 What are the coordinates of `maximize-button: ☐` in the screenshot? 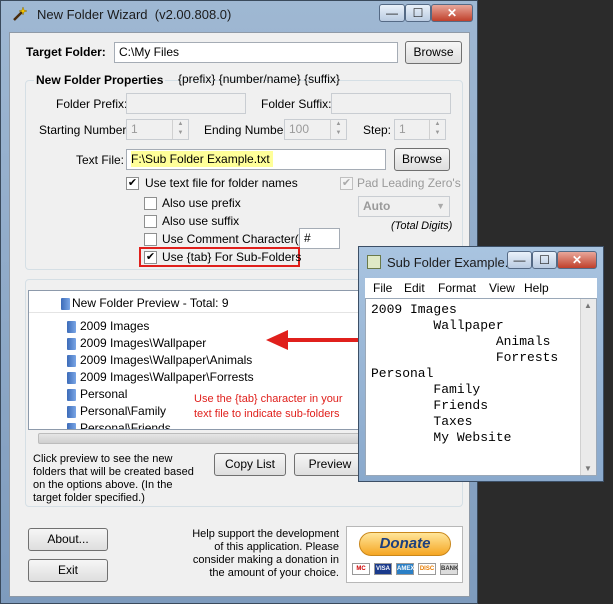 It's located at (418, 13).